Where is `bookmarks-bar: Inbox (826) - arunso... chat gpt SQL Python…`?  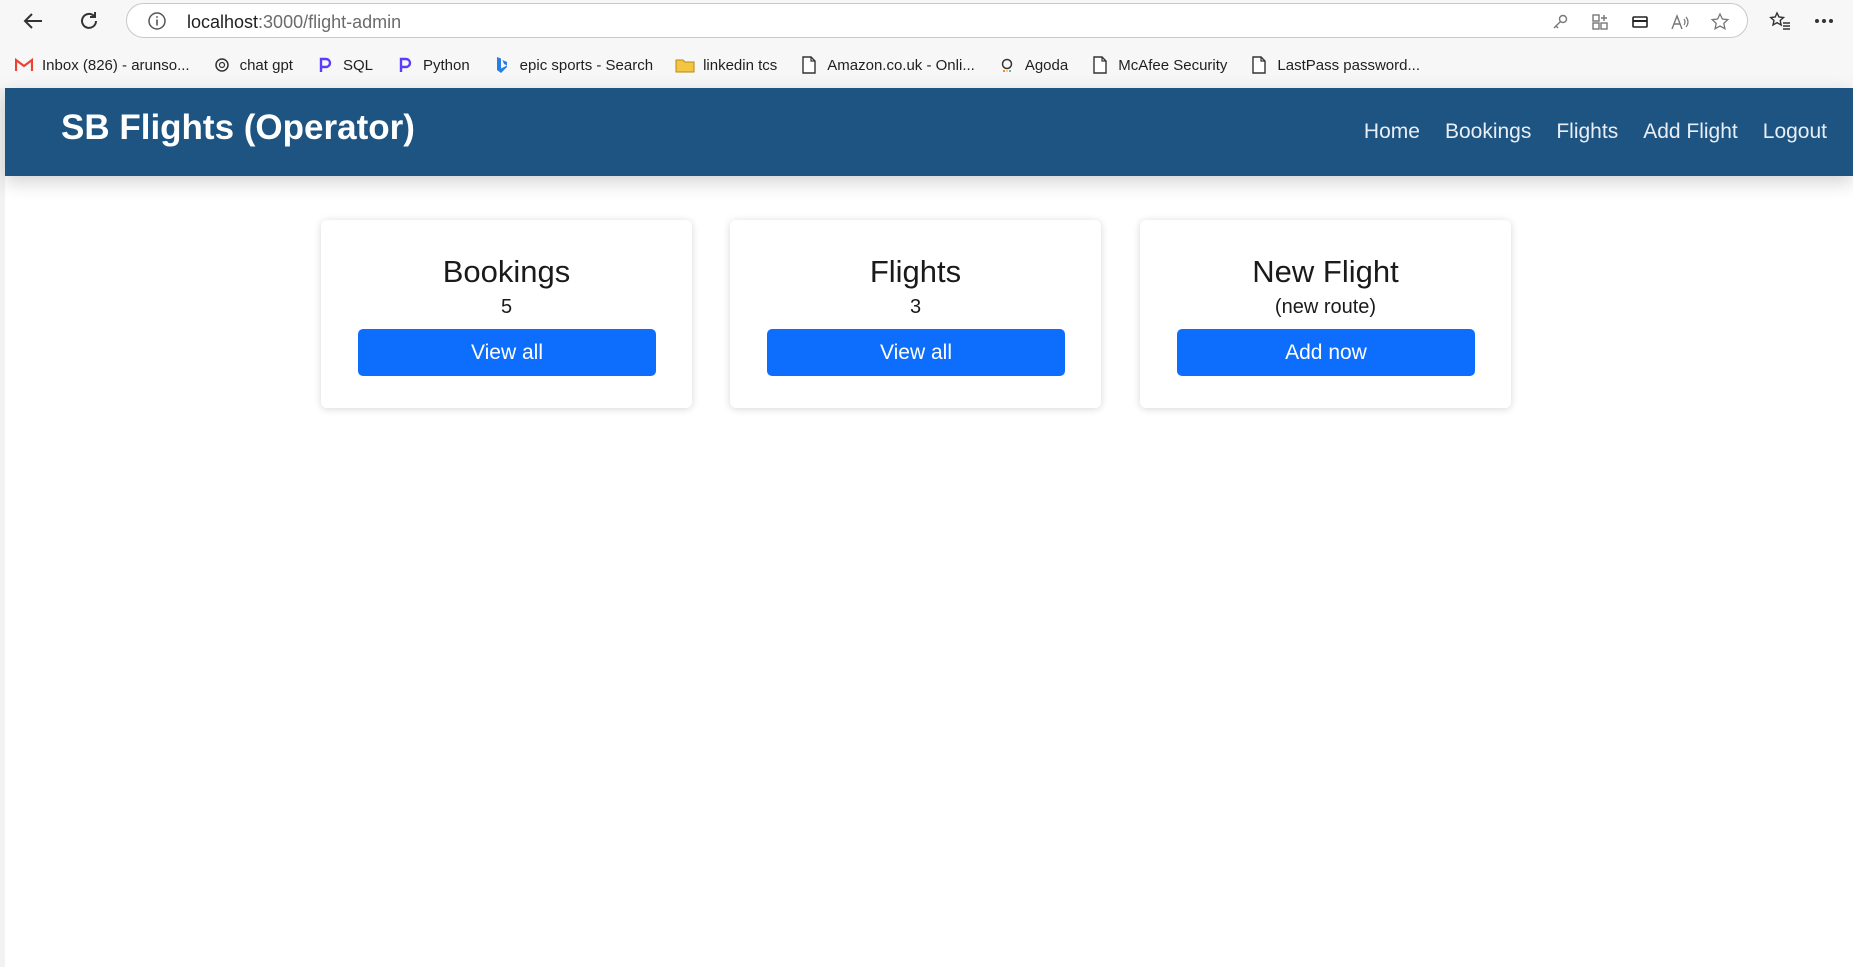
bookmarks-bar: Inbox (826) - arunso... chat gpt SQL Python… is located at coordinates (926, 65).